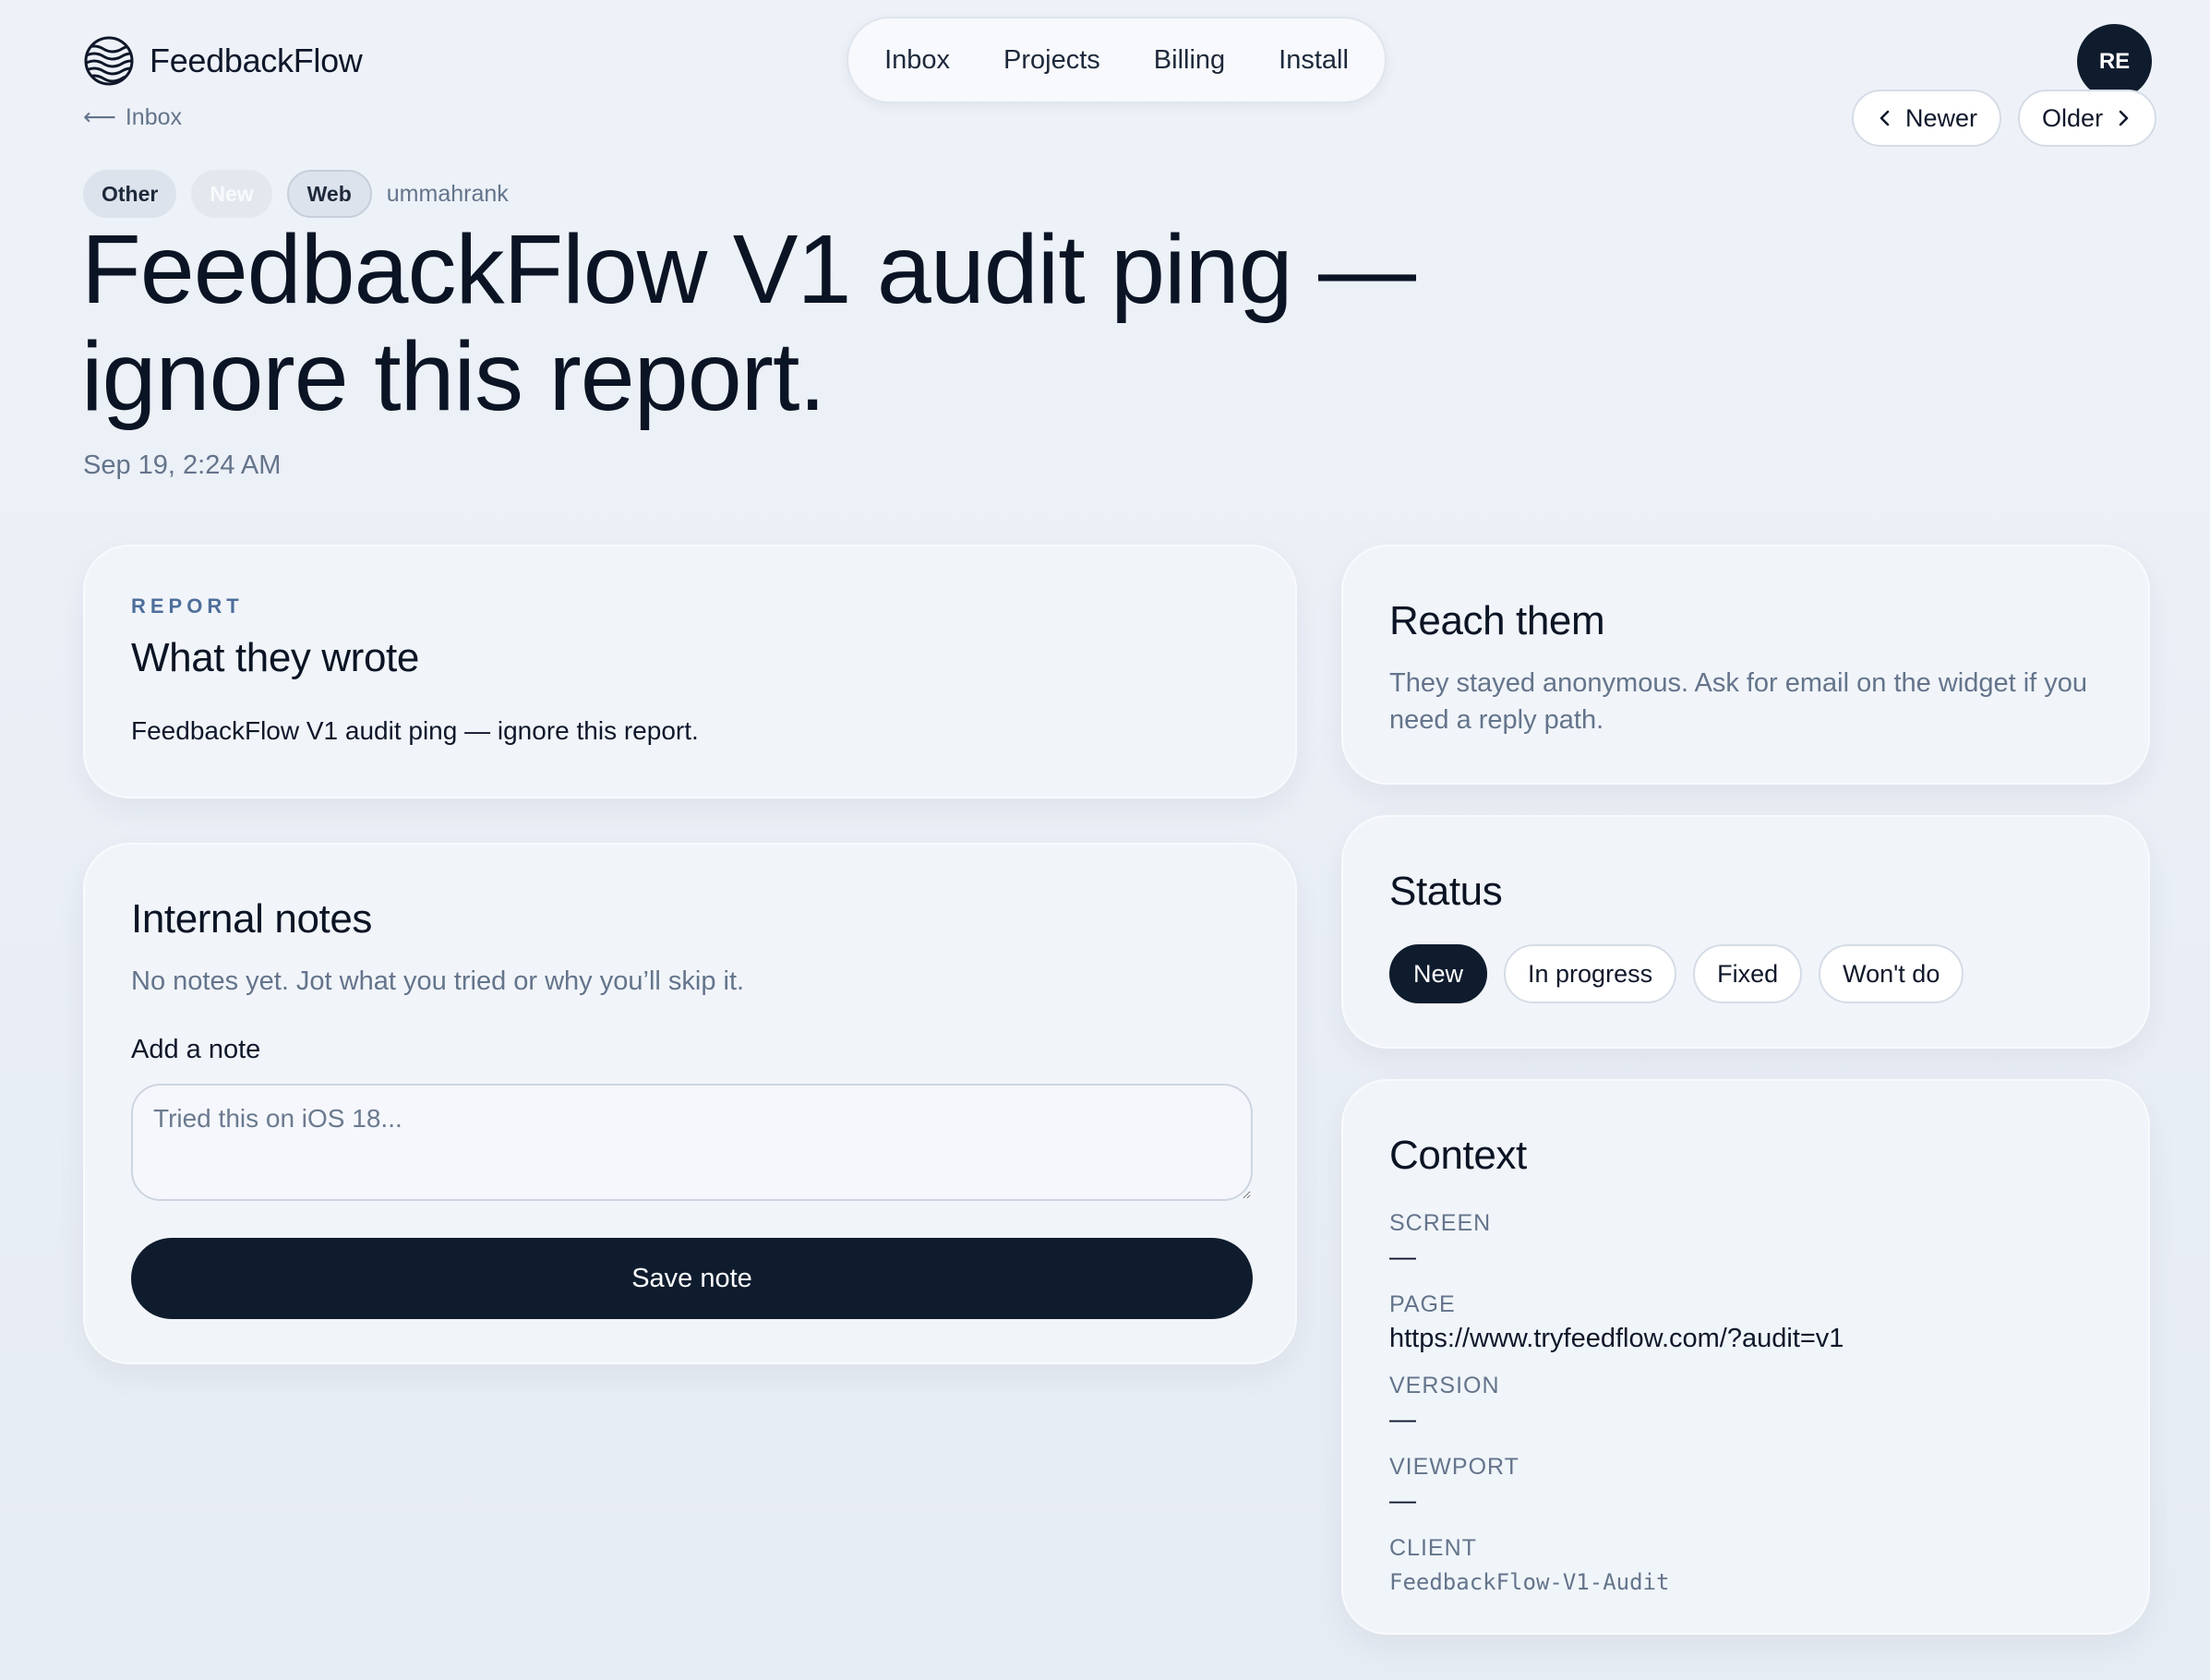 This screenshot has height=1680, width=2210. I want to click on pager: Newer Older, so click(2004, 118).